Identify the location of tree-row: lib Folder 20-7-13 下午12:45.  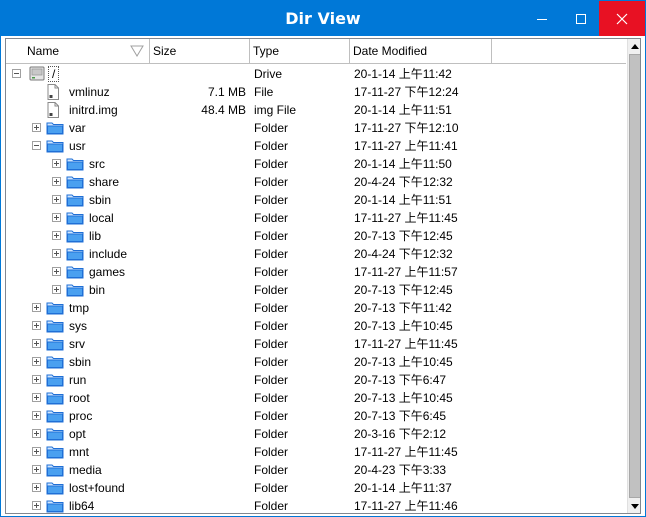
(316, 236).